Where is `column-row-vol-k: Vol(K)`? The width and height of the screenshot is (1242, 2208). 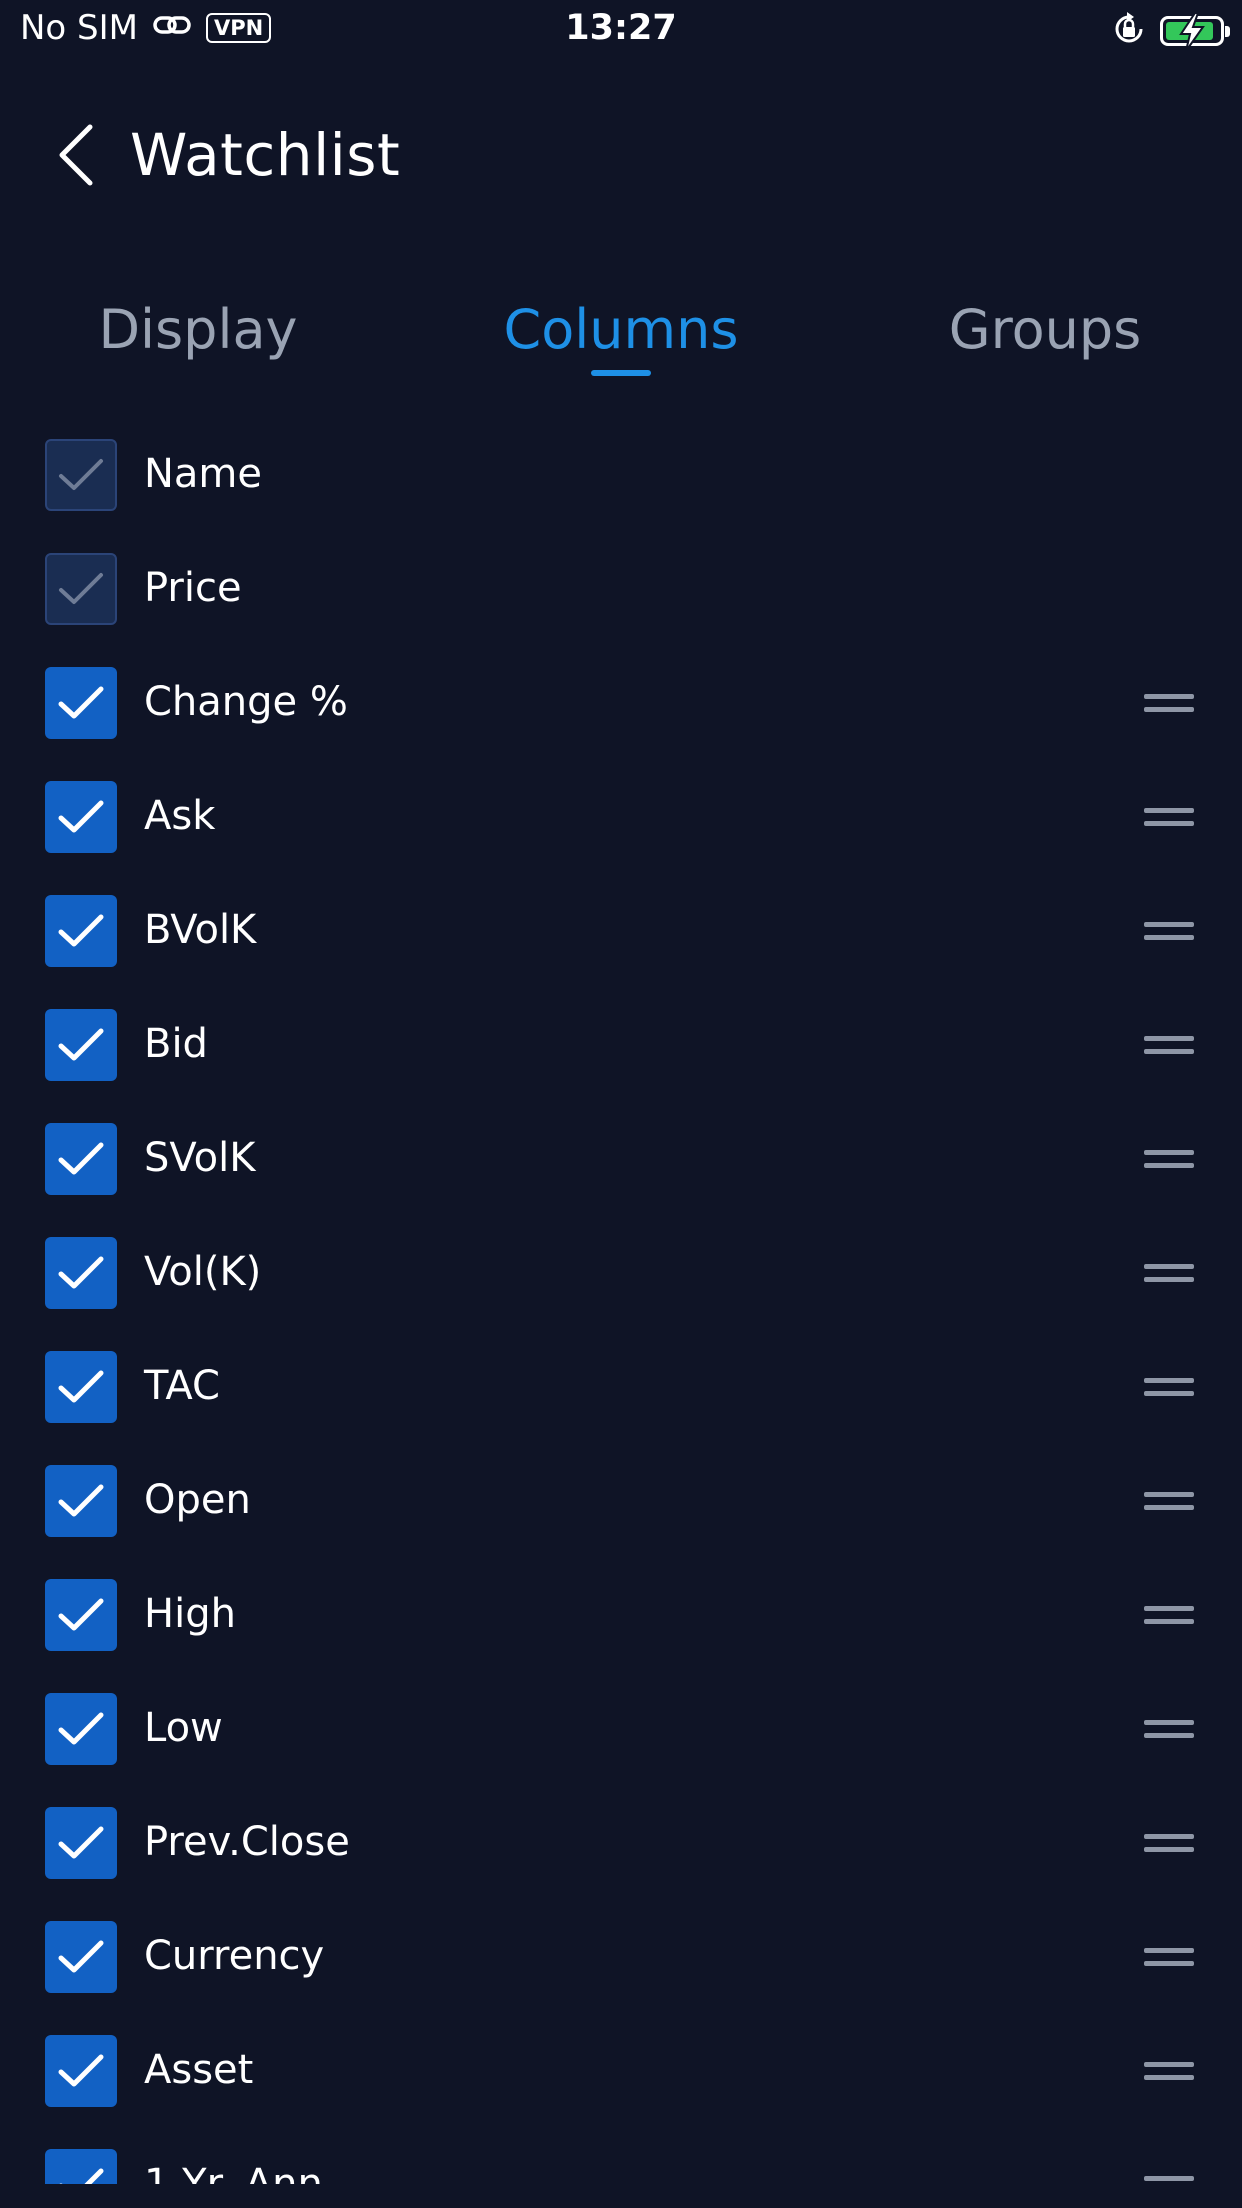 column-row-vol-k: Vol(K) is located at coordinates (621, 1269).